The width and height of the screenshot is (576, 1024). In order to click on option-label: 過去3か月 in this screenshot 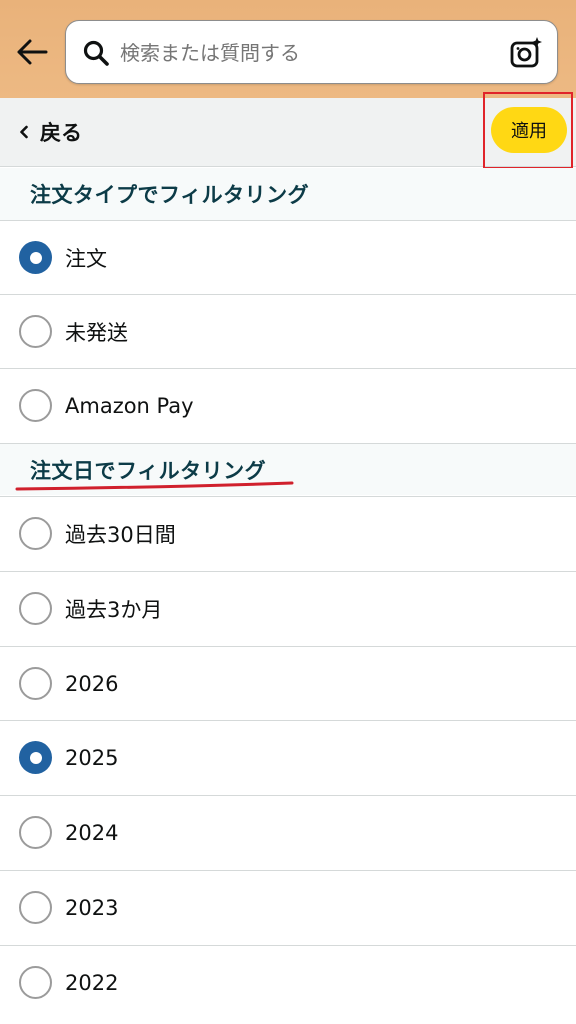, I will do `click(114, 609)`.